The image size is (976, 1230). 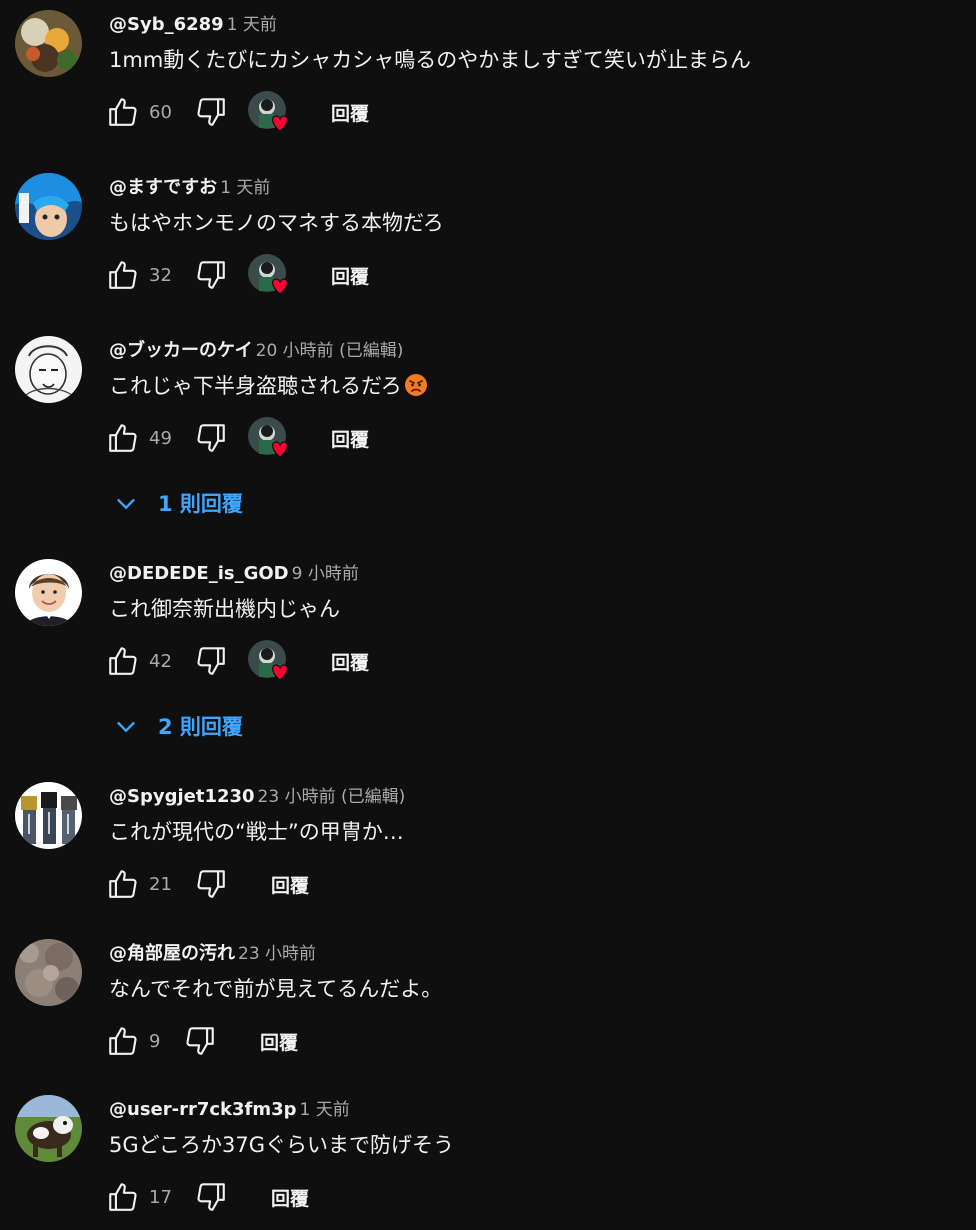 I want to click on comment-toolbar: 49 回覆, so click(x=405, y=438).